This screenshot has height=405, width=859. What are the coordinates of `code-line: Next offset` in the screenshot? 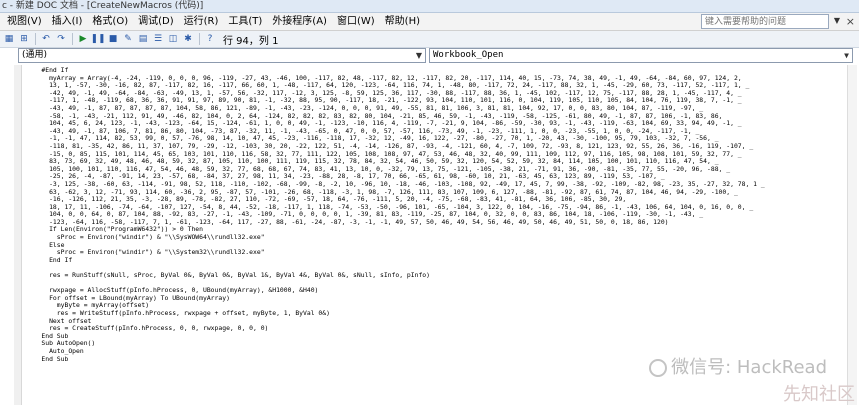 It's located at (441, 322).